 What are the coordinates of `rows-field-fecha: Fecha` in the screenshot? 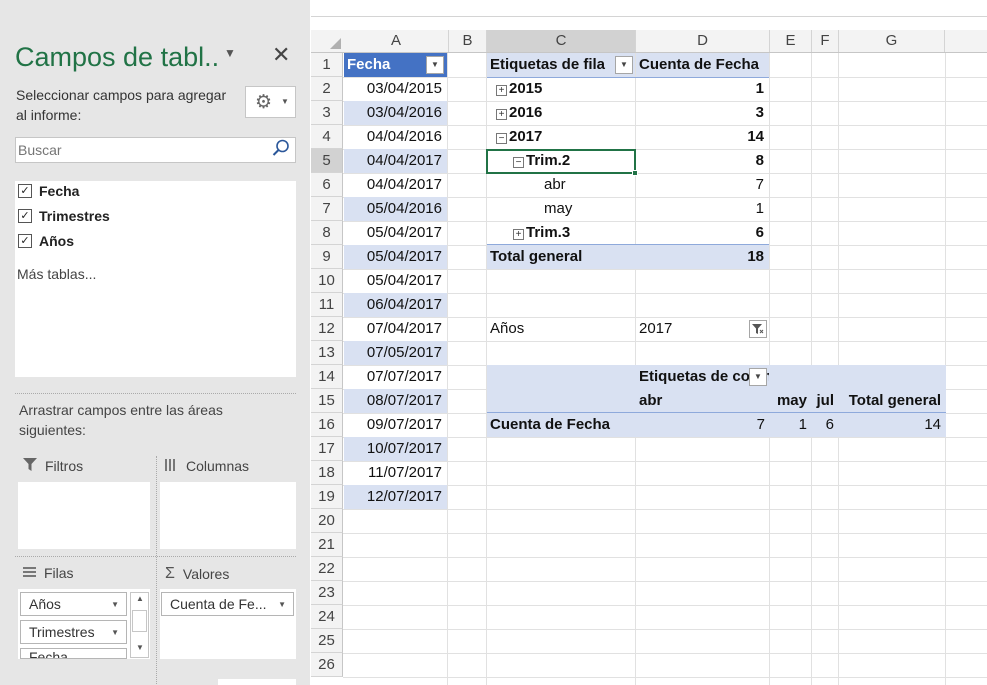 It's located at (73, 653).